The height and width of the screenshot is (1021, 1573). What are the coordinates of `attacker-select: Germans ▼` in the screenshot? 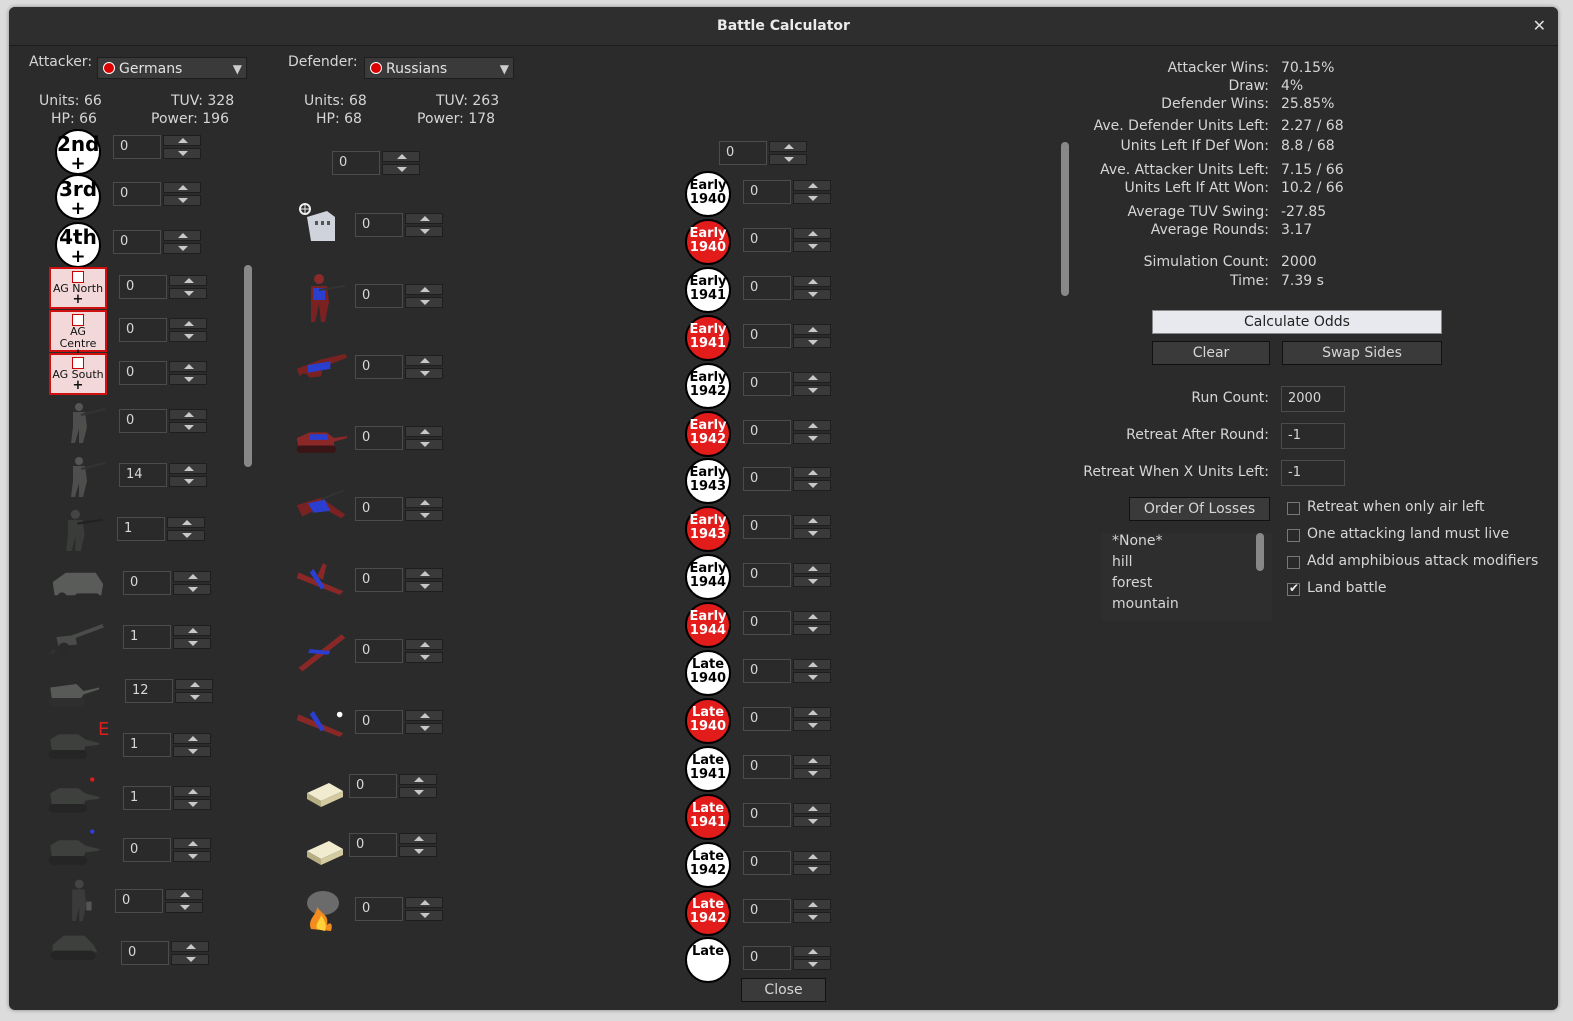 It's located at (172, 68).